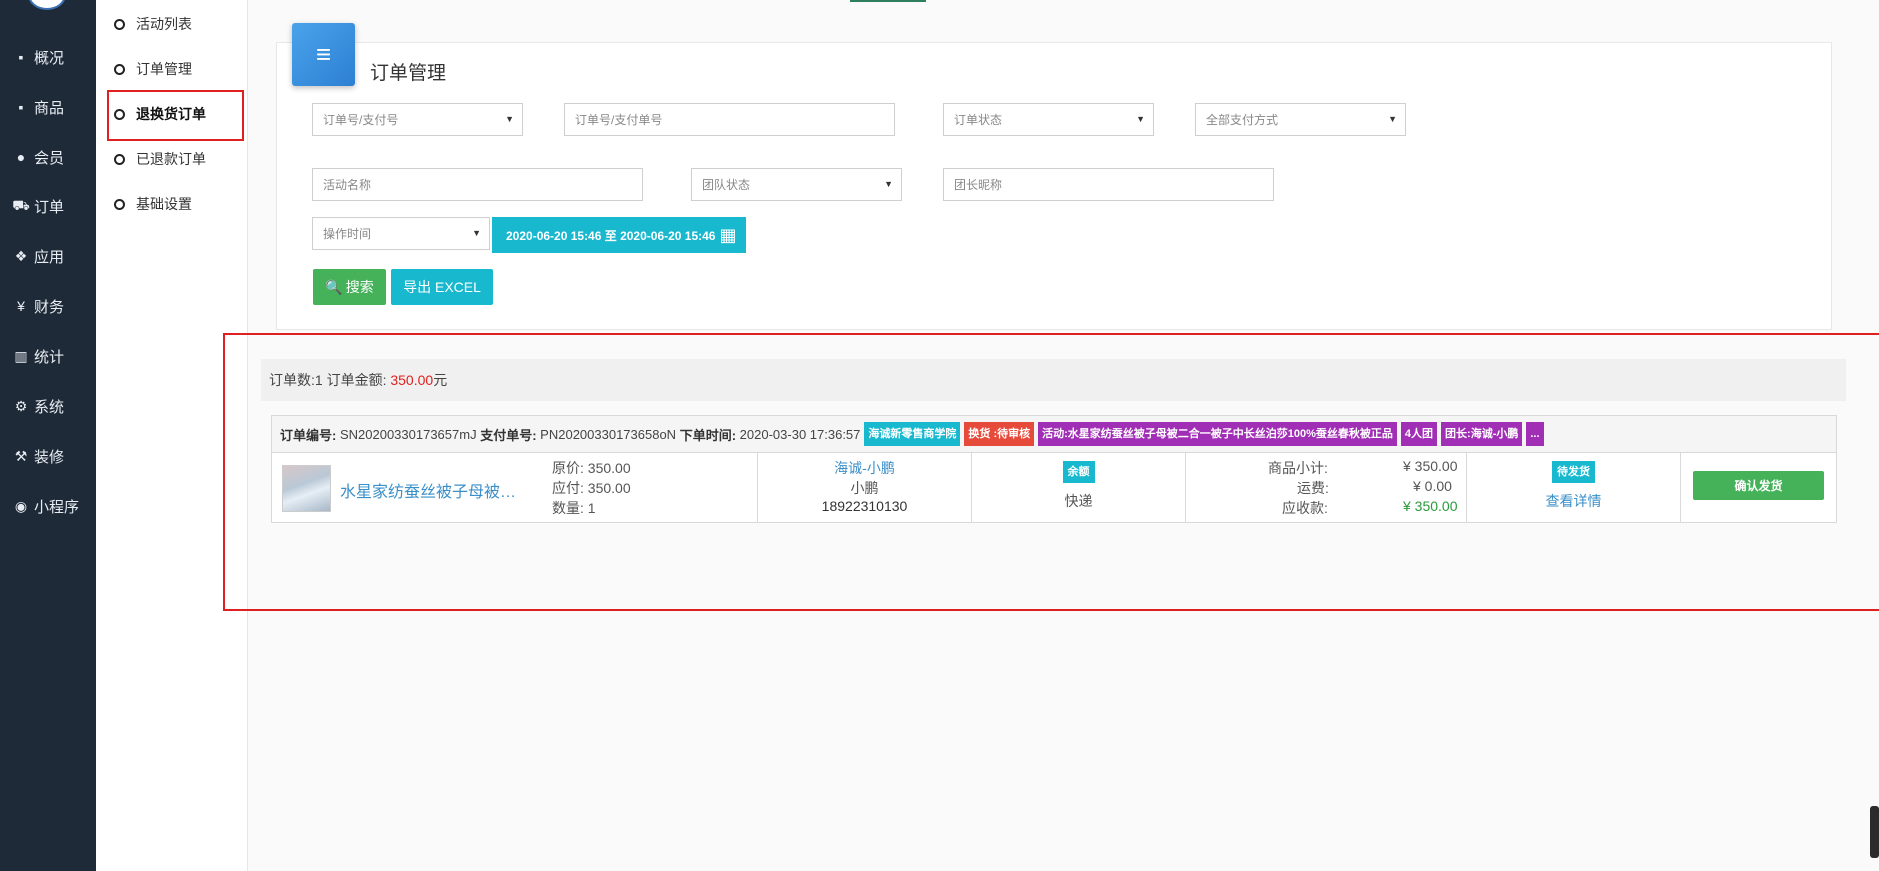 The image size is (1879, 871). I want to click on sidebar-item-stats: ▥ 统计, so click(48, 356).